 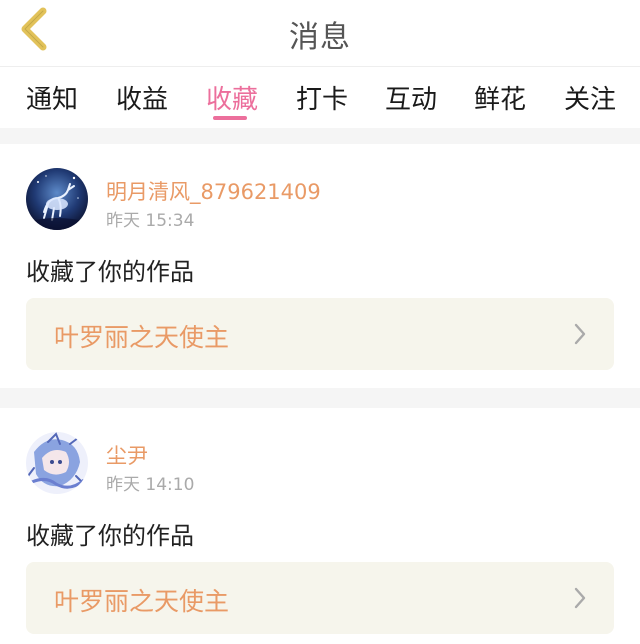 I want to click on tab-interaction: 互动, so click(x=411, y=97).